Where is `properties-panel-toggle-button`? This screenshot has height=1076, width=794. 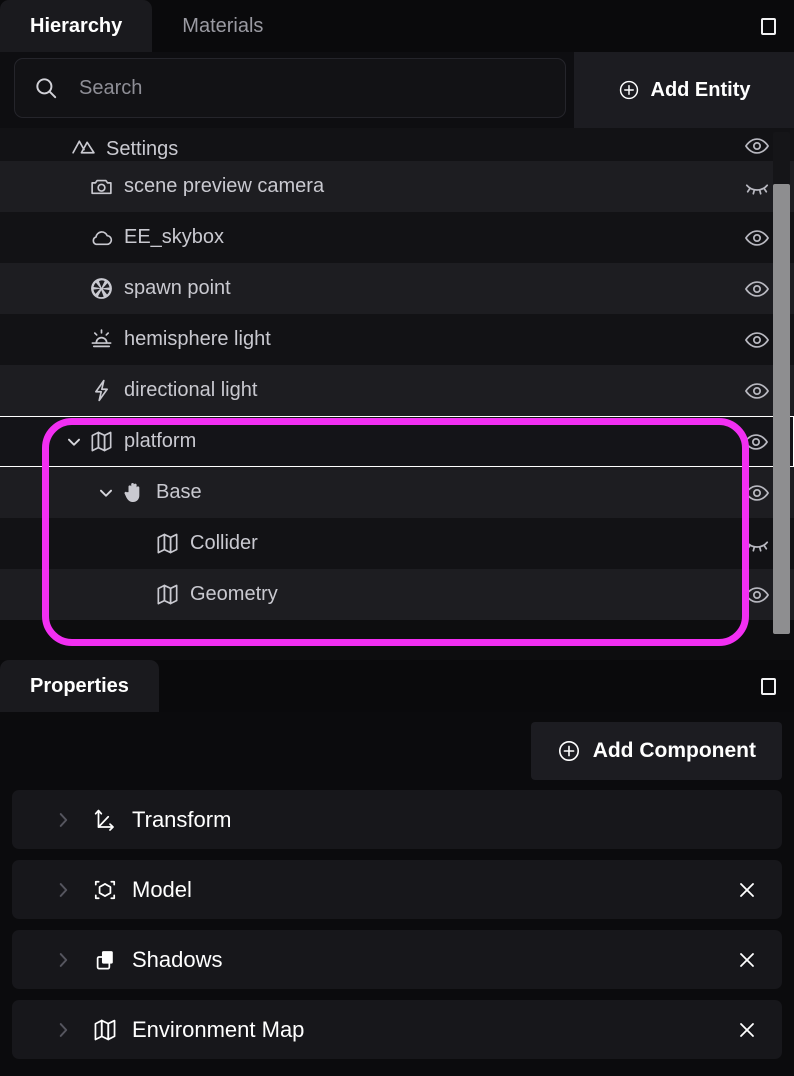
properties-panel-toggle-button is located at coordinates (768, 686).